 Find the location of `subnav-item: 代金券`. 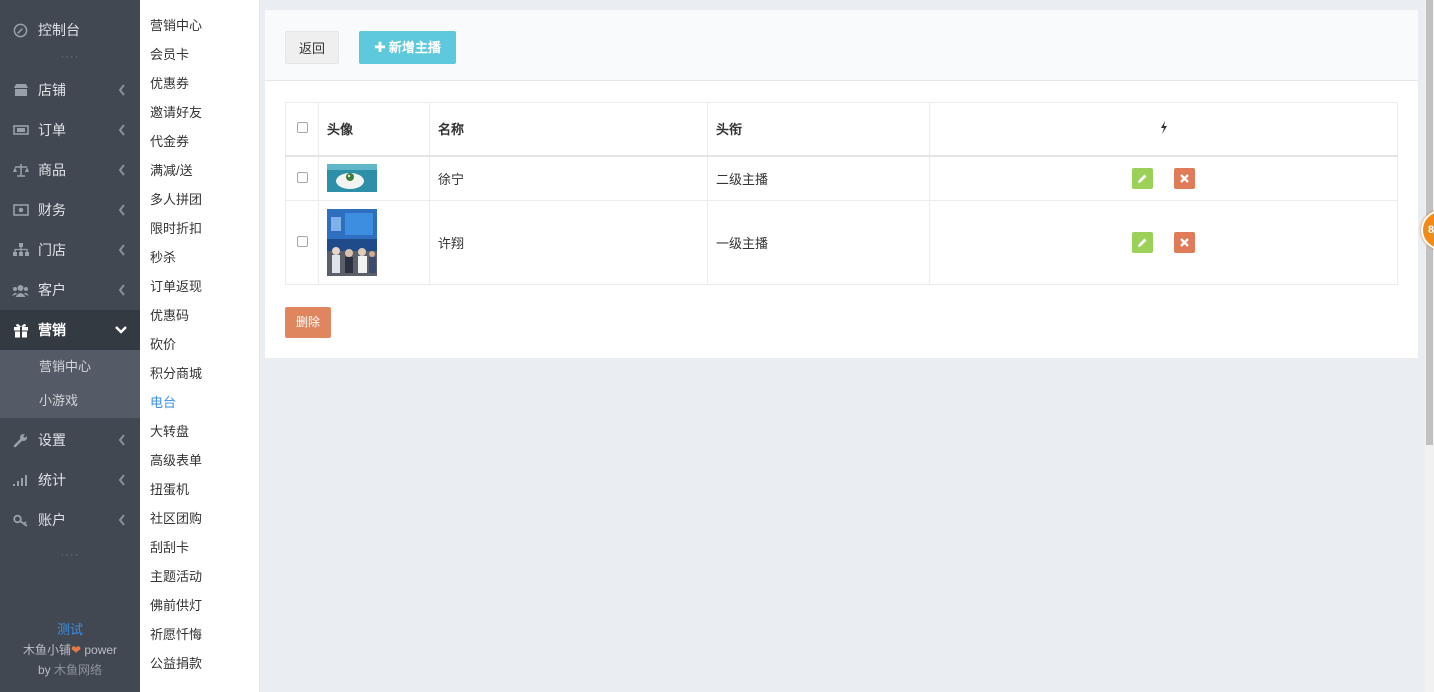

subnav-item: 代金券 is located at coordinates (199, 141).